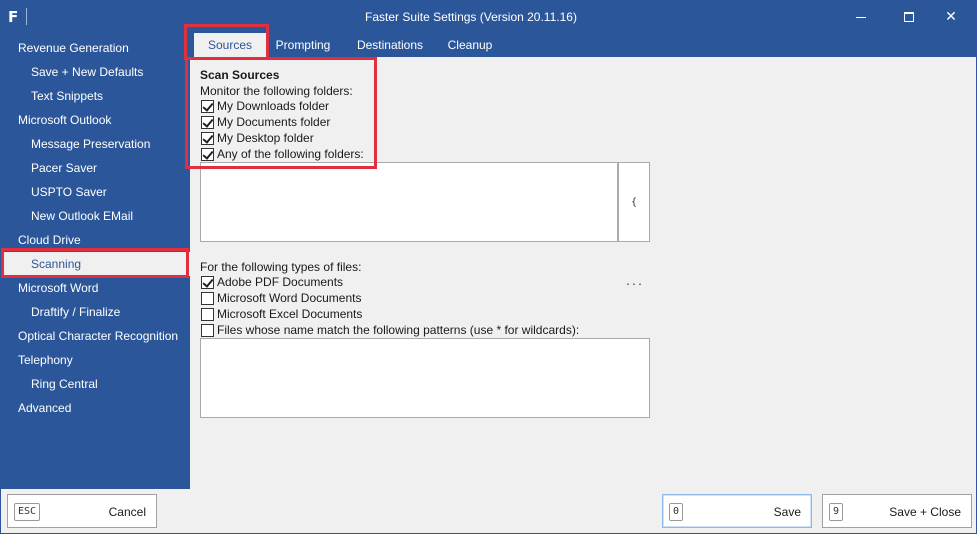 The width and height of the screenshot is (977, 534). I want to click on maximize-button, so click(909, 17).